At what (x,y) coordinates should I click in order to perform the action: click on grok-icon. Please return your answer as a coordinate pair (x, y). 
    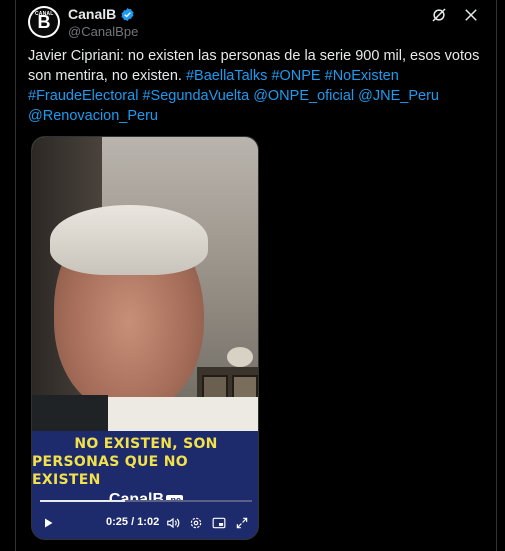
    Looking at the image, I should click on (439, 15).